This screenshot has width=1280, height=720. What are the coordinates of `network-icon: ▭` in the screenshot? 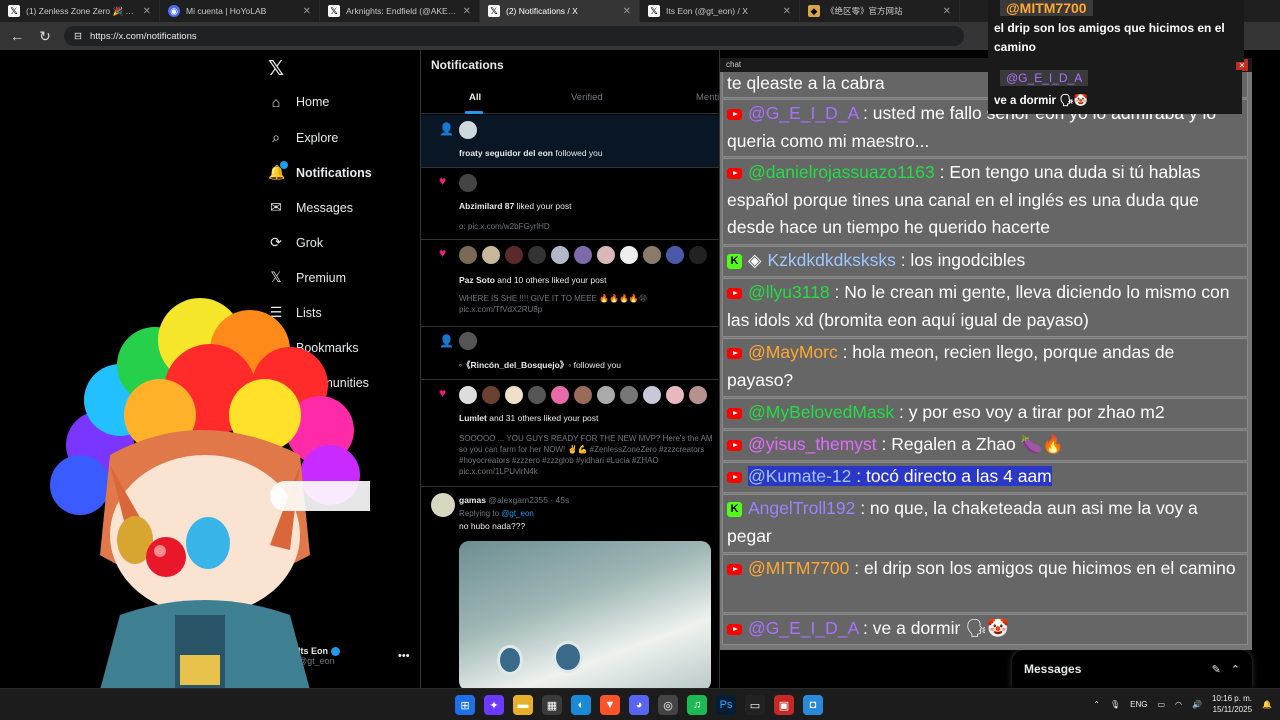 It's located at (1161, 704).